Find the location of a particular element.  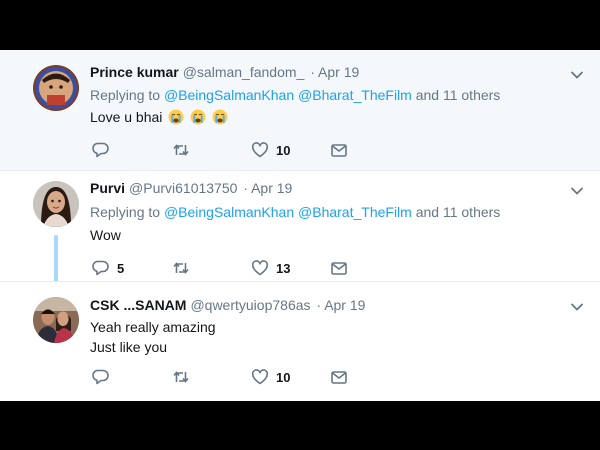

reply-button: 5 is located at coordinates (108, 268).